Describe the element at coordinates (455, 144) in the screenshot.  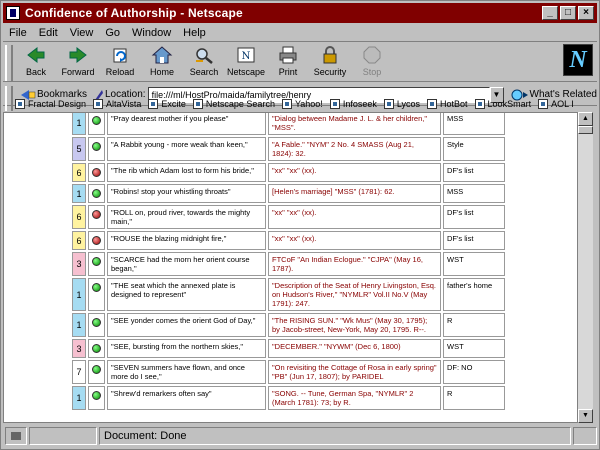
I see `location-text: Style` at that location.